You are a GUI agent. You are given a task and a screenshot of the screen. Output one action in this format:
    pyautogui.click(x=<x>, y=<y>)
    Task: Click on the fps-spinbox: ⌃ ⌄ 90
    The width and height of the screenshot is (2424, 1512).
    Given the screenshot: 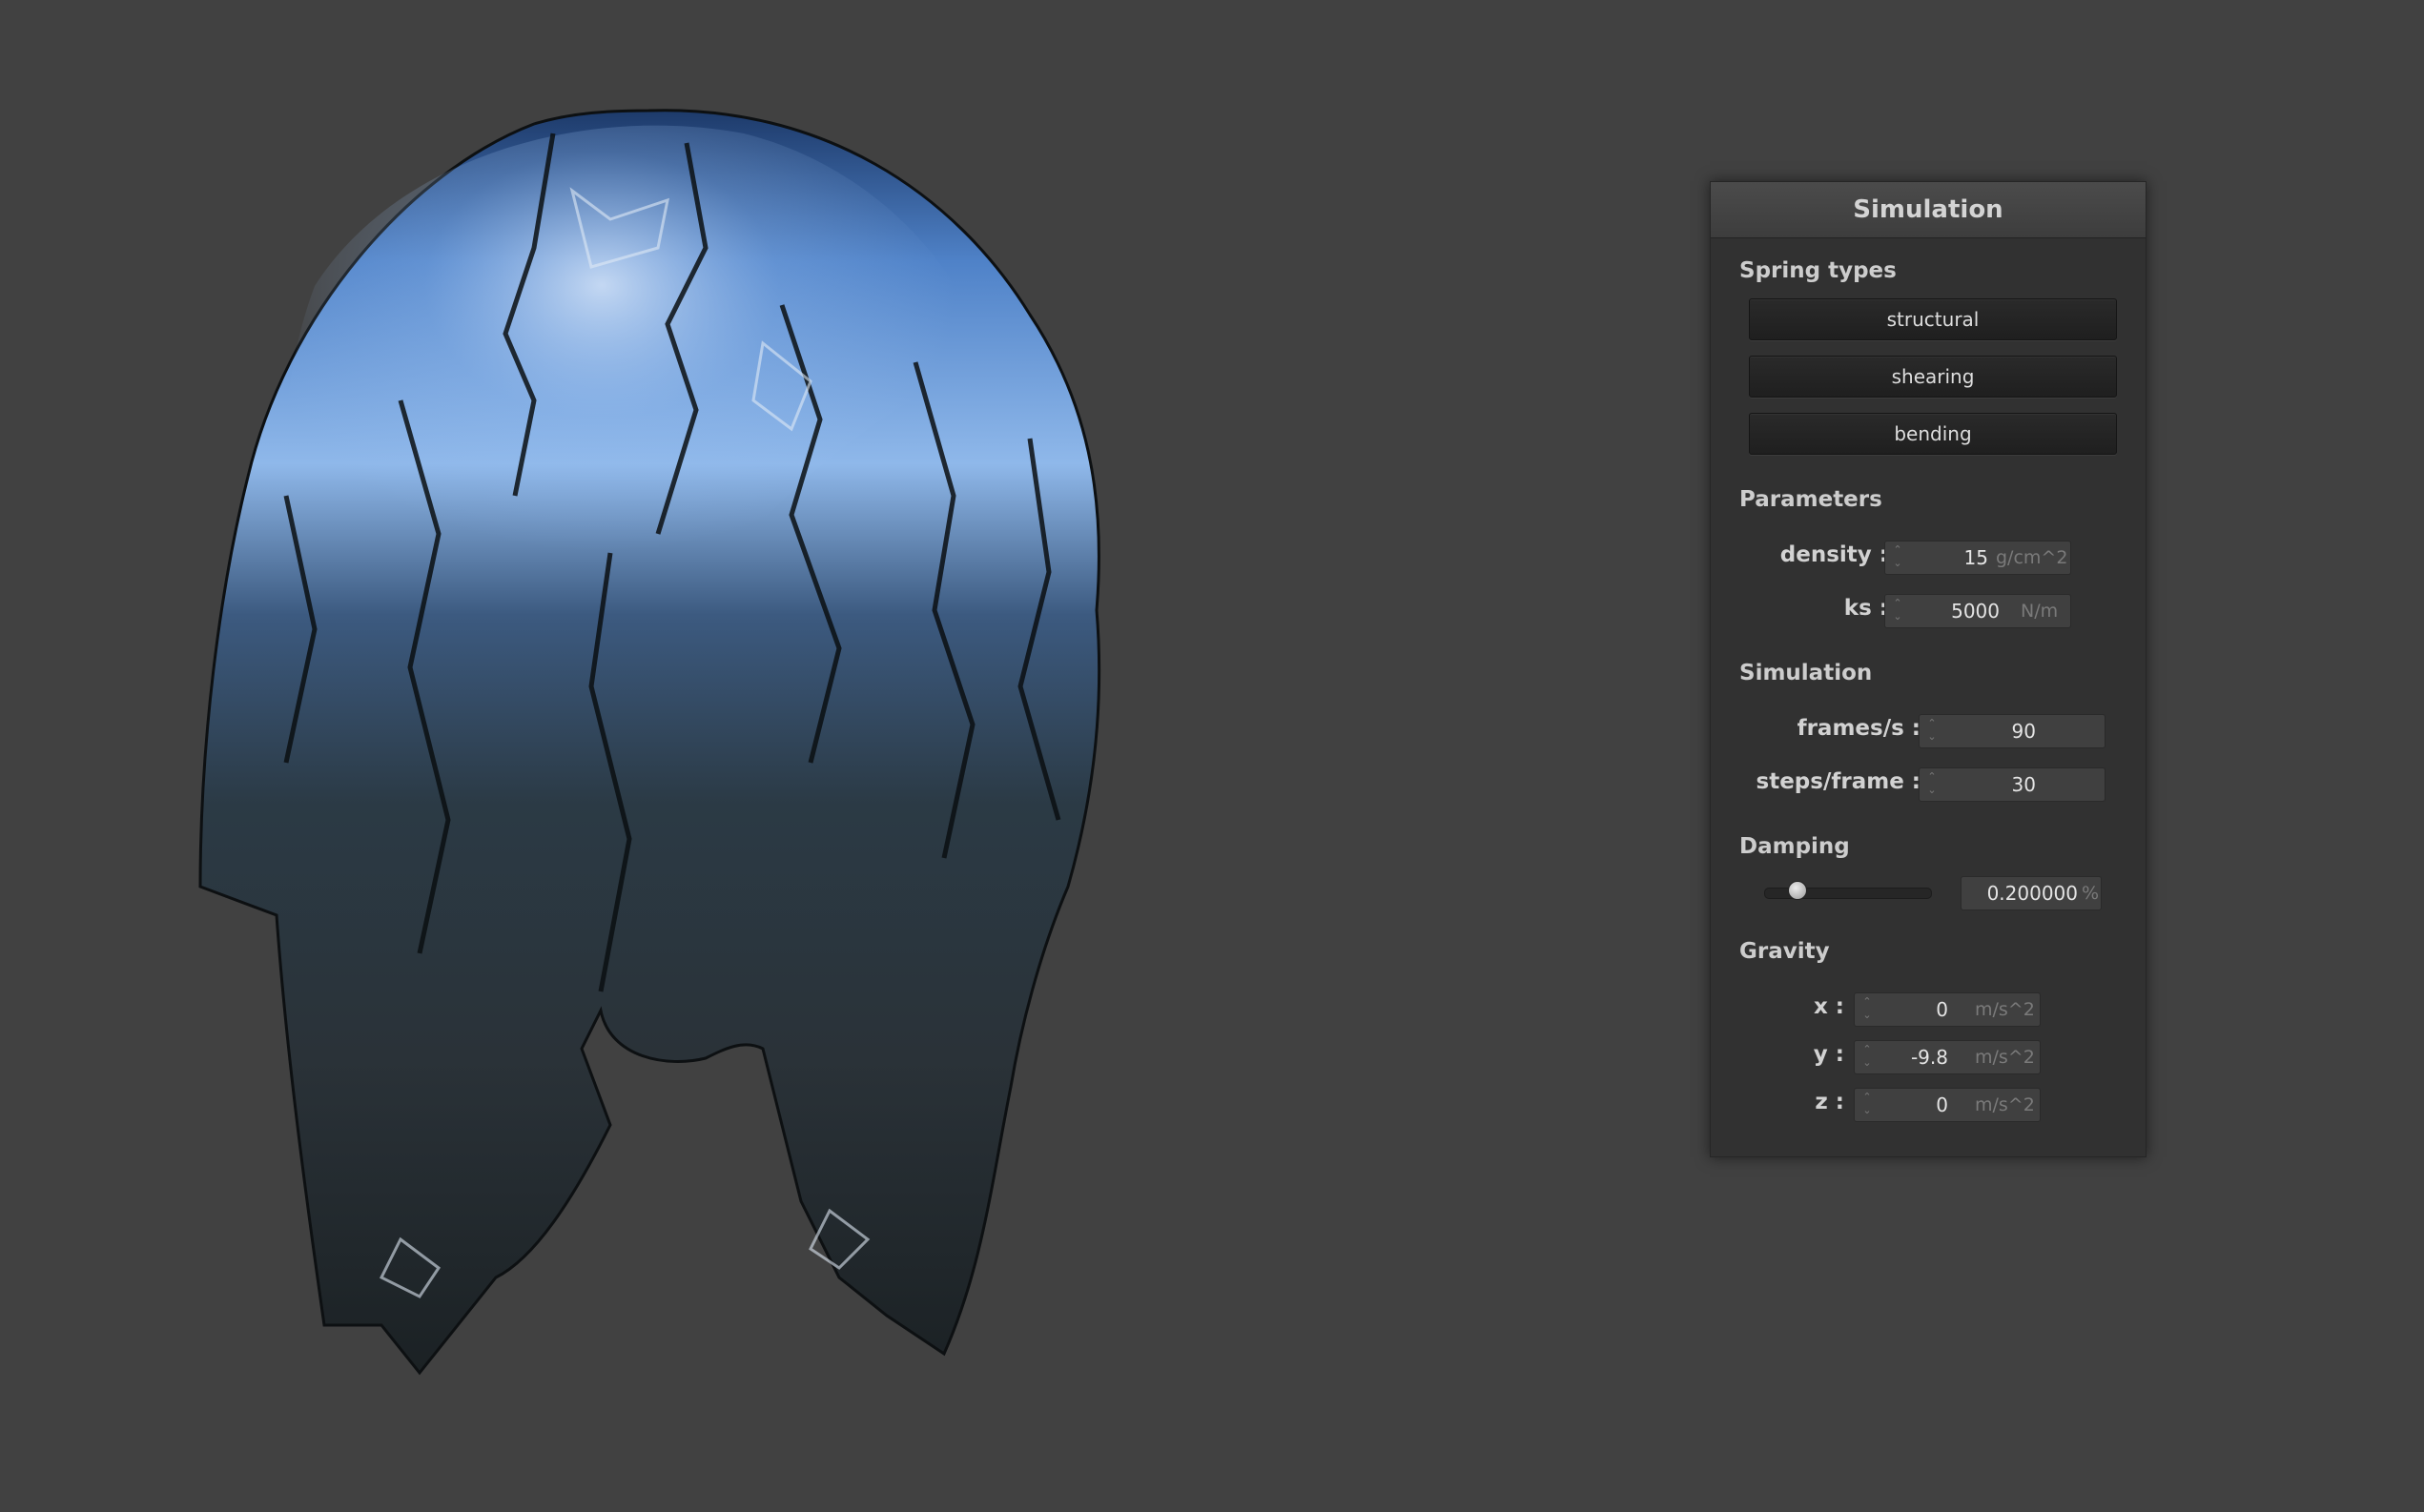 What is the action you would take?
    pyautogui.click(x=2012, y=731)
    